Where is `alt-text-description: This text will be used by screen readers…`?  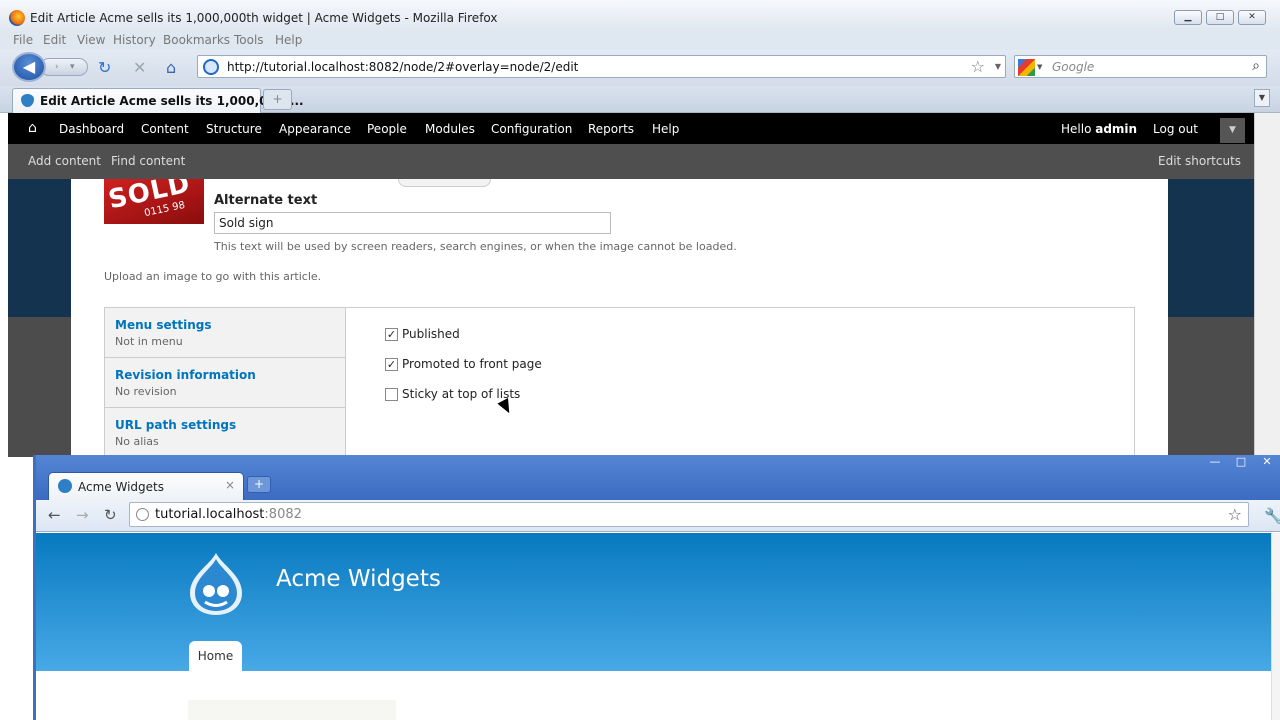
alt-text-description: This text will be used by screen readers… is located at coordinates (475, 246).